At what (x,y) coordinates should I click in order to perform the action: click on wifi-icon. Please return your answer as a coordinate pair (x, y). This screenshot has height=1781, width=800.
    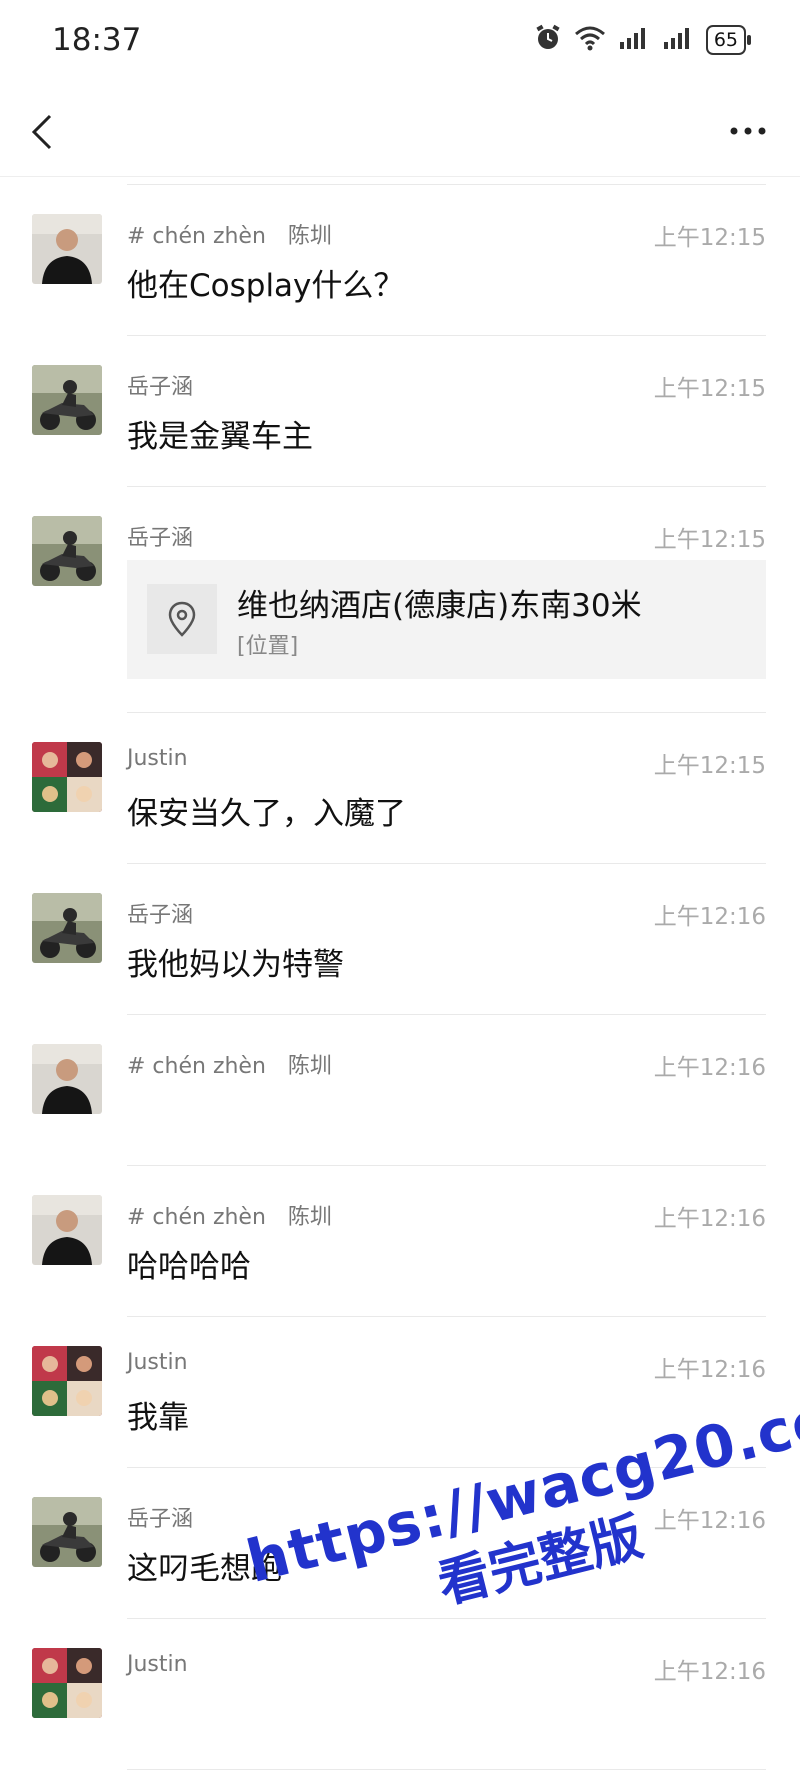
    Looking at the image, I should click on (590, 40).